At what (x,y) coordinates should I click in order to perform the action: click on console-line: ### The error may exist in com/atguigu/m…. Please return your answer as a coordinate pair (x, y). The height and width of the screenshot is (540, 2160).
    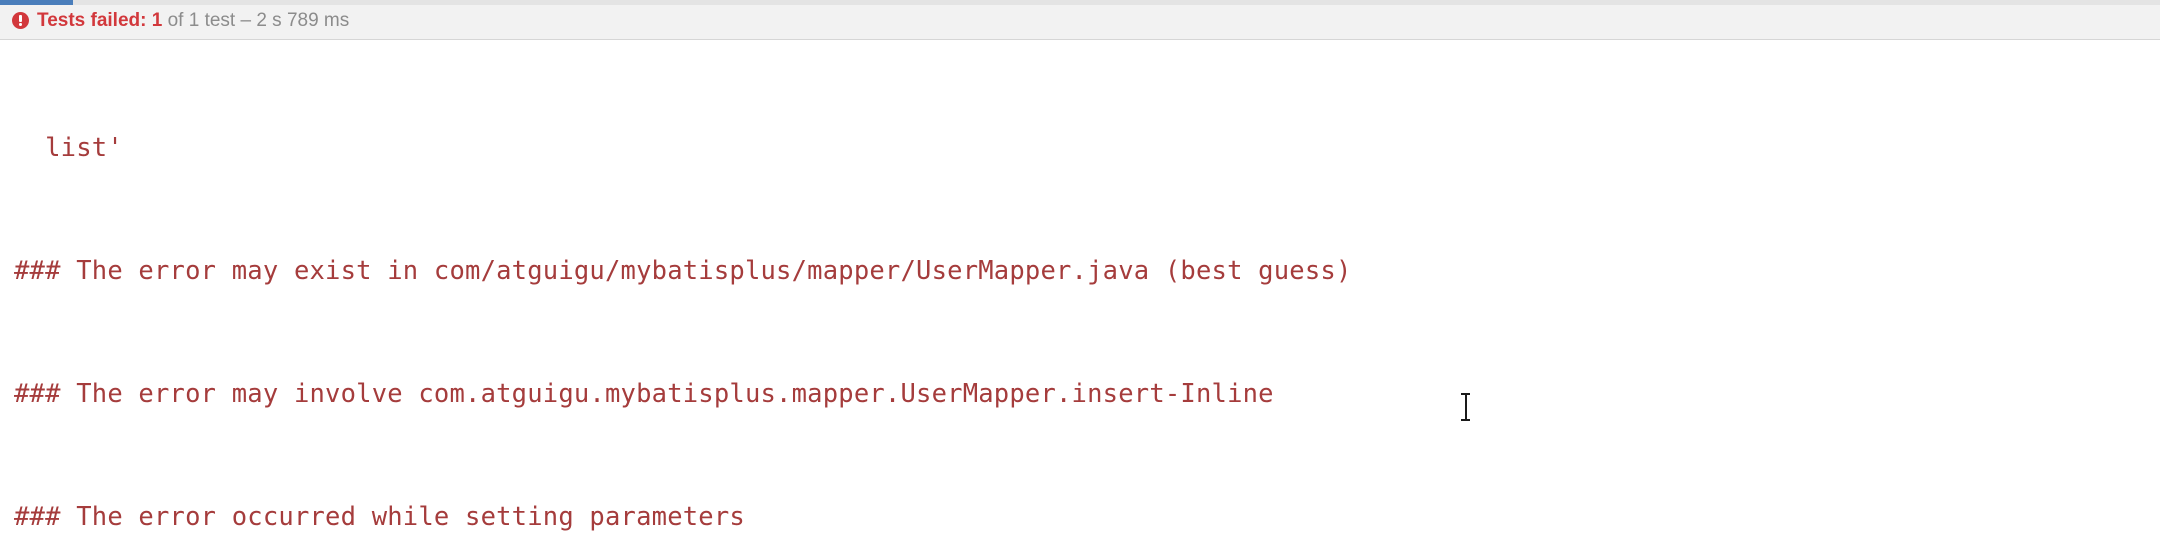
    Looking at the image, I should click on (683, 271).